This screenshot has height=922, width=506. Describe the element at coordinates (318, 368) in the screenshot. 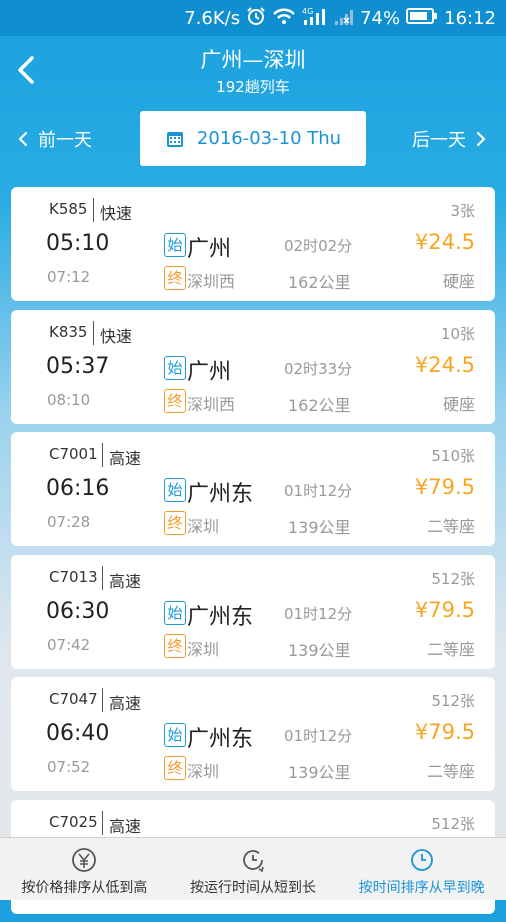

I see `duration: 02时33分` at that location.